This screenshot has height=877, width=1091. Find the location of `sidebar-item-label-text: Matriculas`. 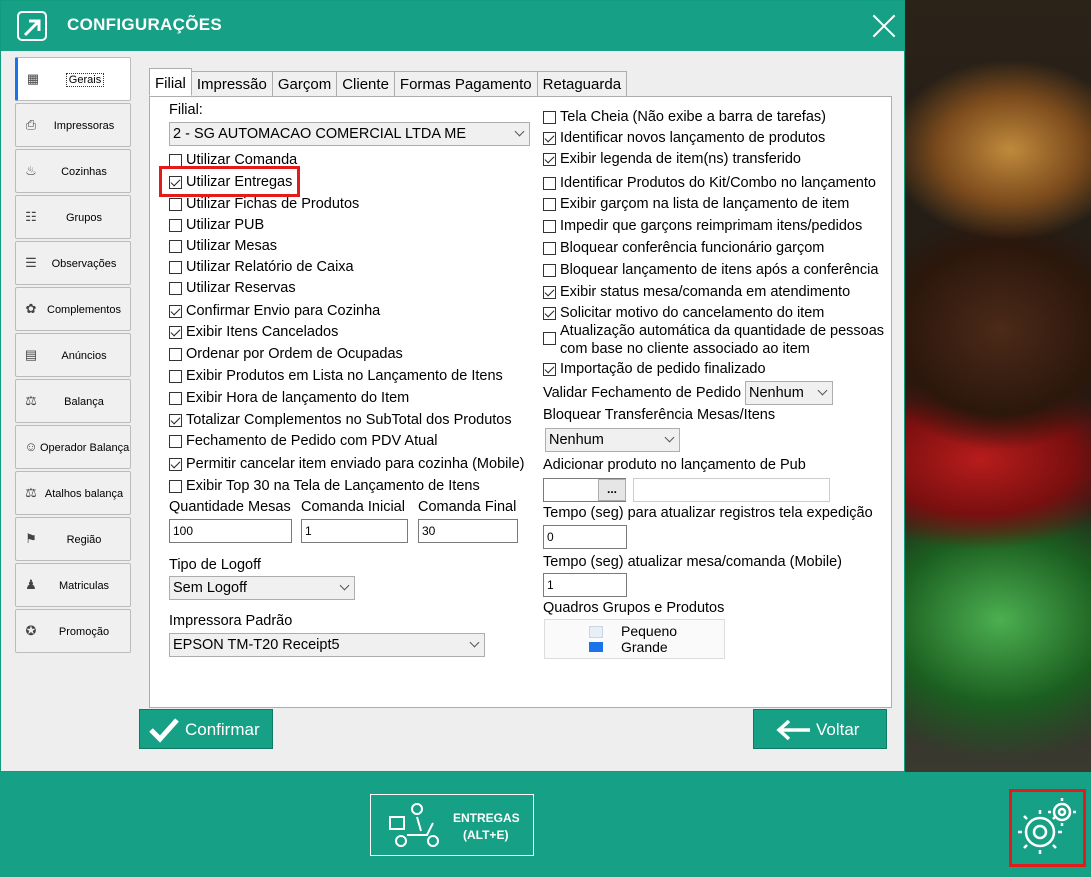

sidebar-item-label-text: Matriculas is located at coordinates (84, 586).